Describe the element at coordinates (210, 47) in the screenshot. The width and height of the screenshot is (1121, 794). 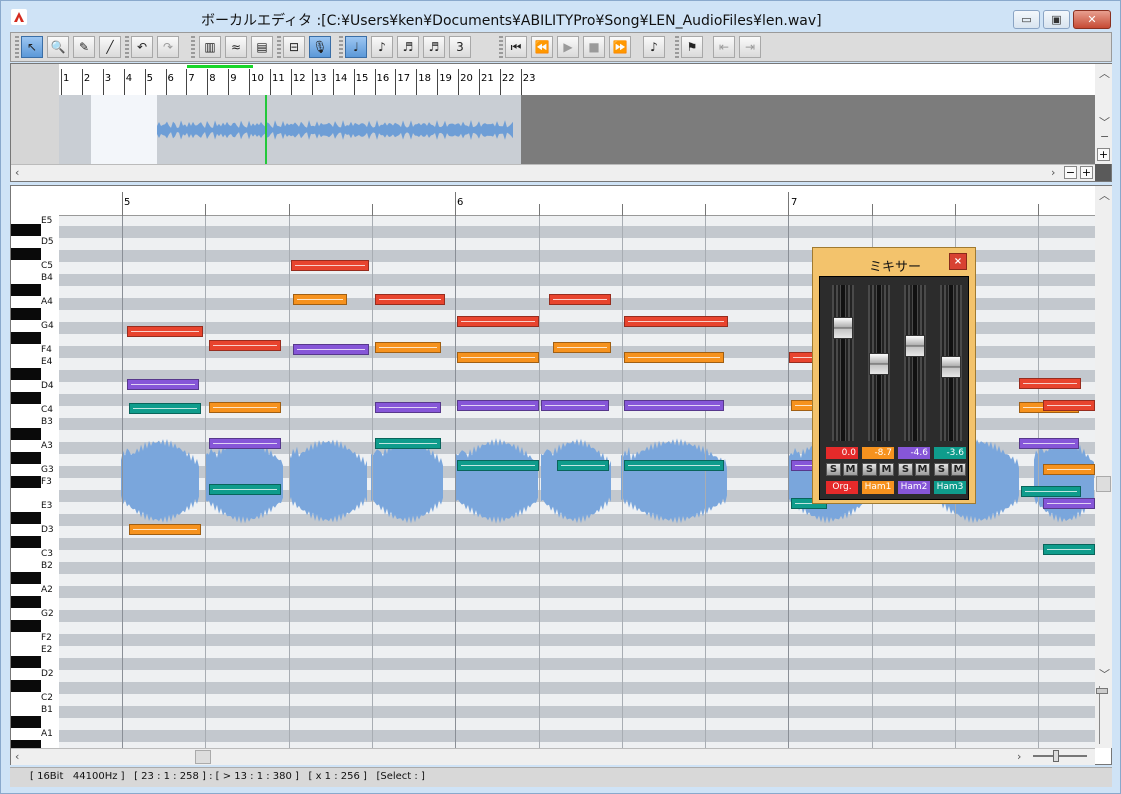
I see `view-1-button: ▥` at that location.